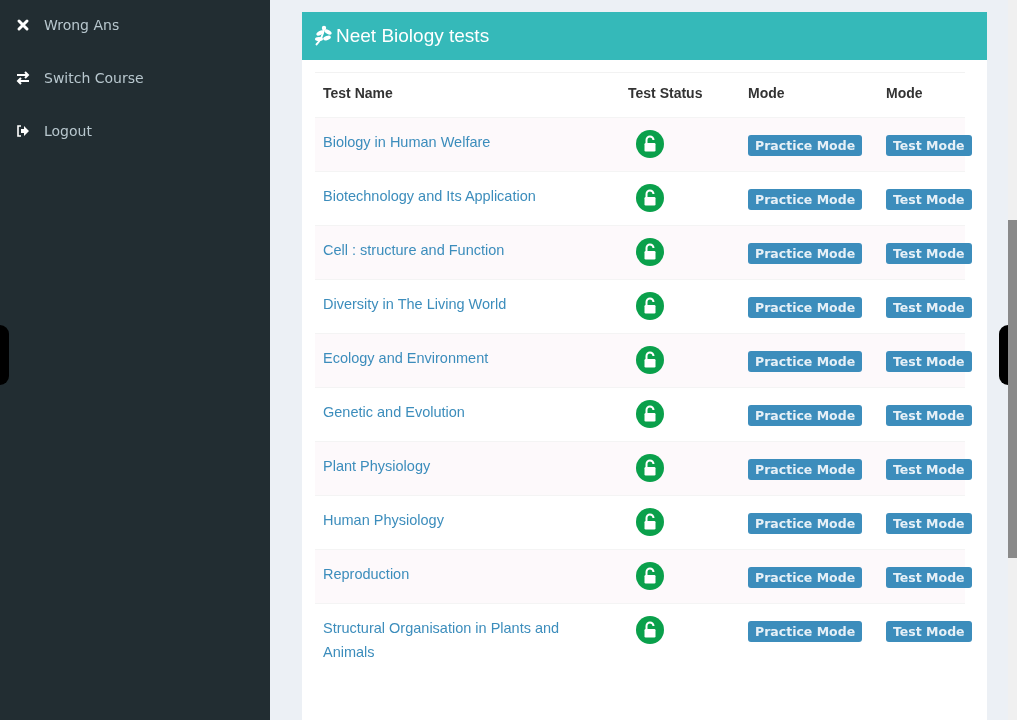  I want to click on close-icon, so click(23, 24).